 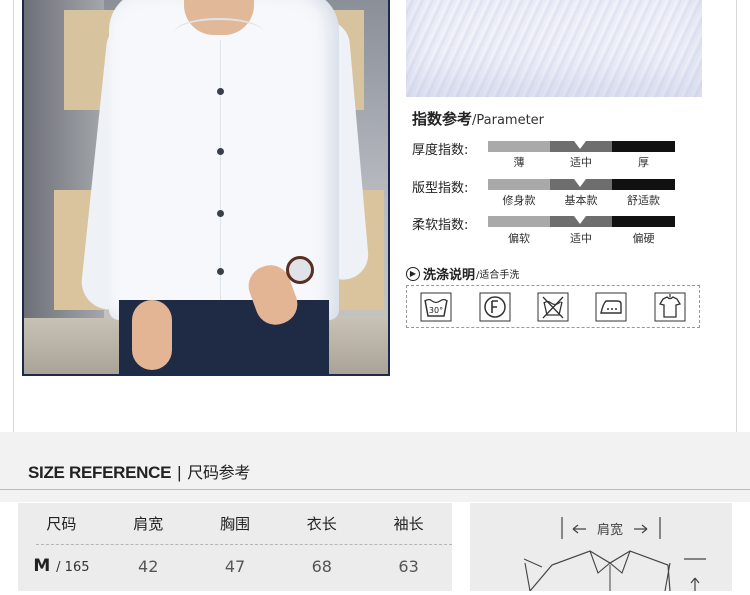 I want to click on size-cell: M / 165, so click(x=61, y=566).